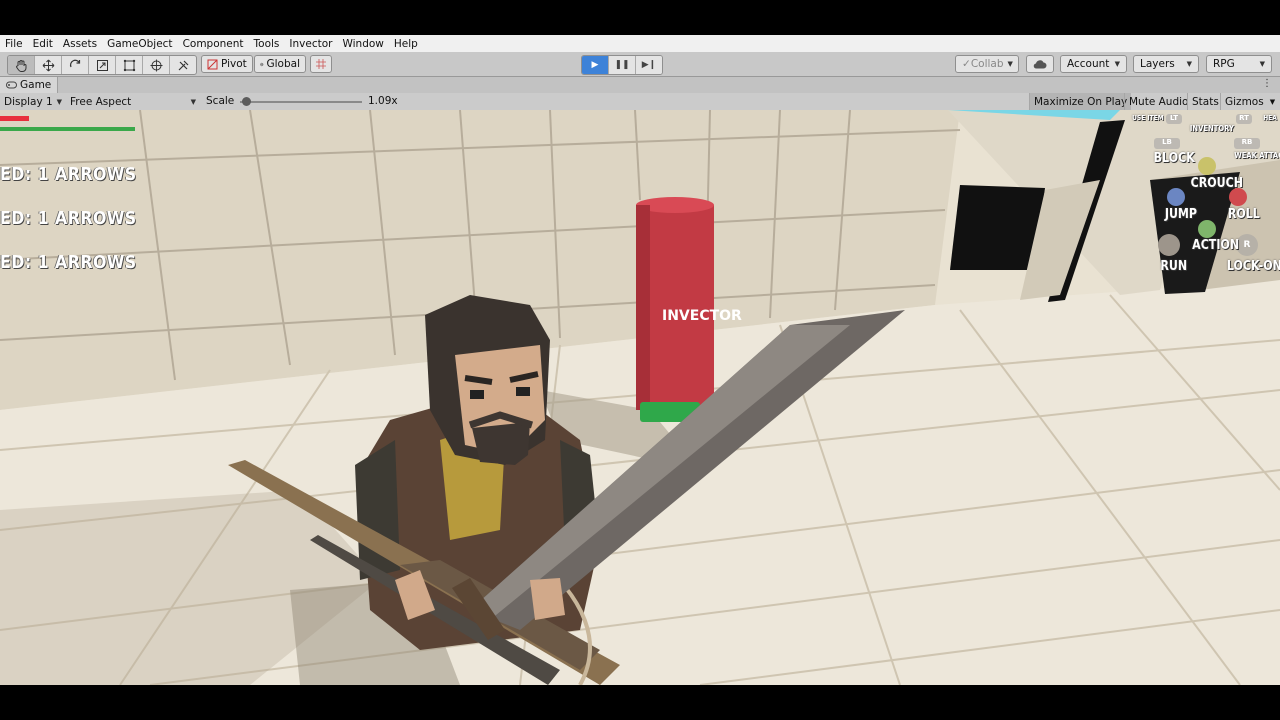 This screenshot has width=1280, height=720. I want to click on stamina-bar, so click(67, 129).